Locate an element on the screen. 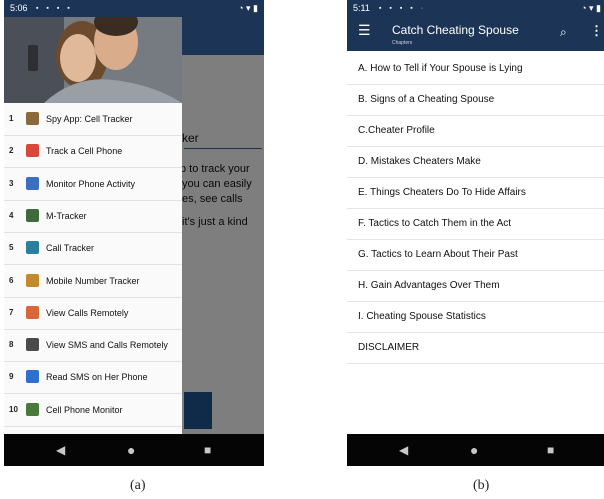 The height and width of the screenshot is (499, 604). drawer-item-label: Call Tracker is located at coordinates (70, 248).